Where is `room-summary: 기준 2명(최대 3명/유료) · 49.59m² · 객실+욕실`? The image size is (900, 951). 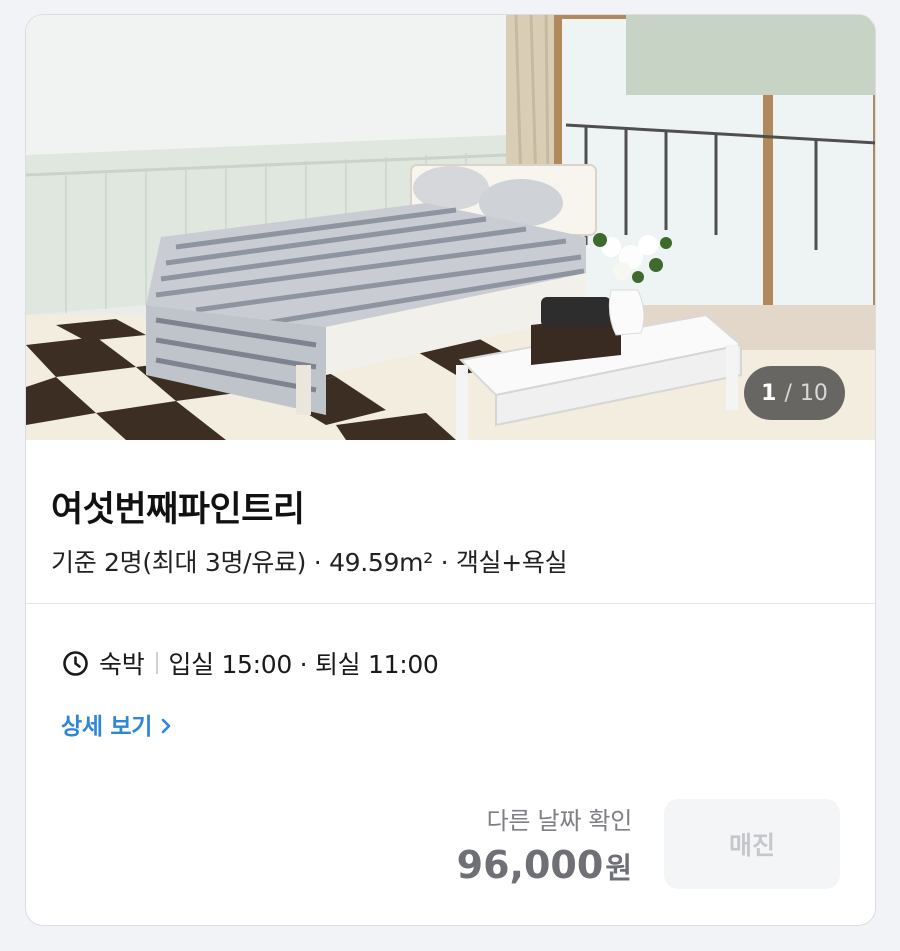 room-summary: 기준 2명(최대 3명/유료) · 49.59m² · 객실+욕실 is located at coordinates (309, 562).